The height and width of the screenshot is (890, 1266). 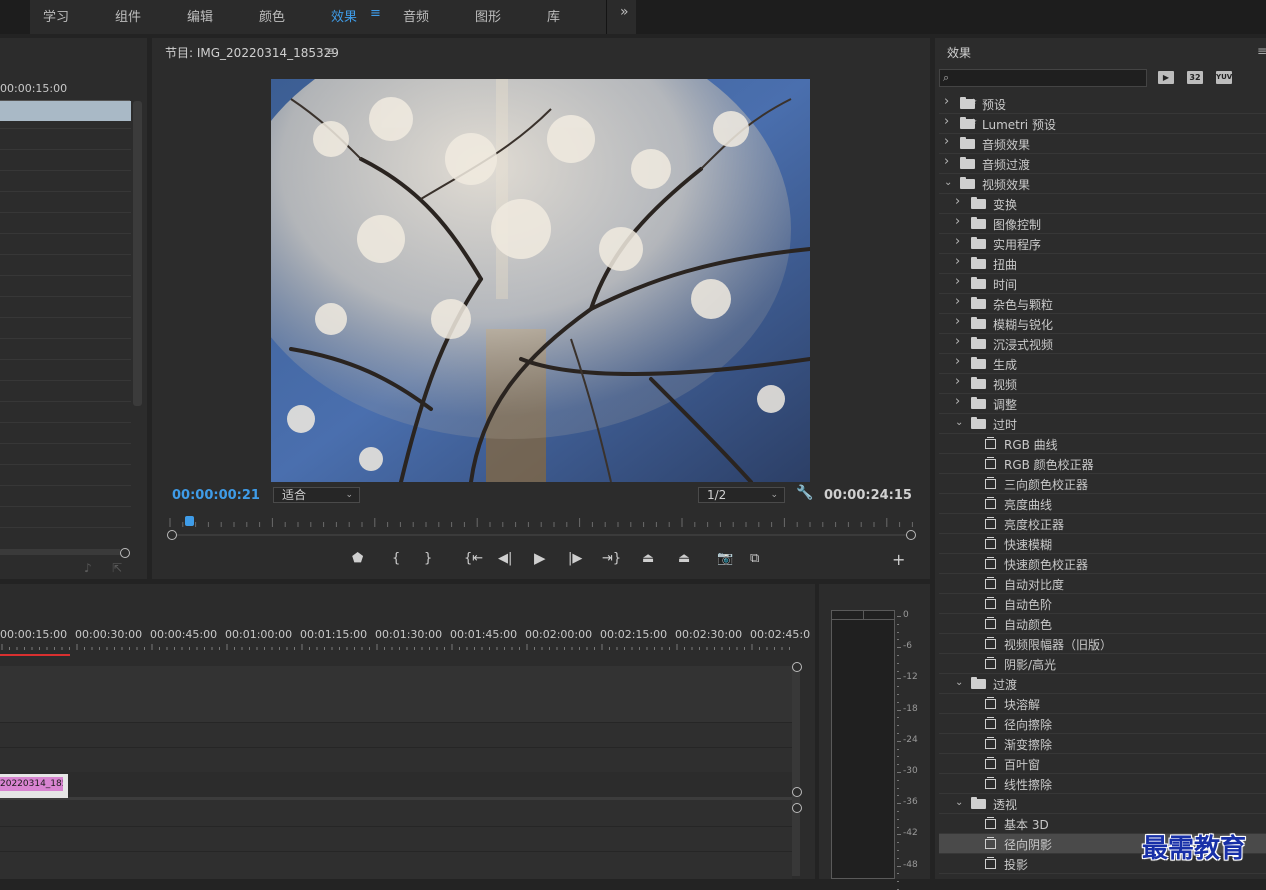 I want to click on effect-item: 亮度校正器, so click(x=1102, y=524).